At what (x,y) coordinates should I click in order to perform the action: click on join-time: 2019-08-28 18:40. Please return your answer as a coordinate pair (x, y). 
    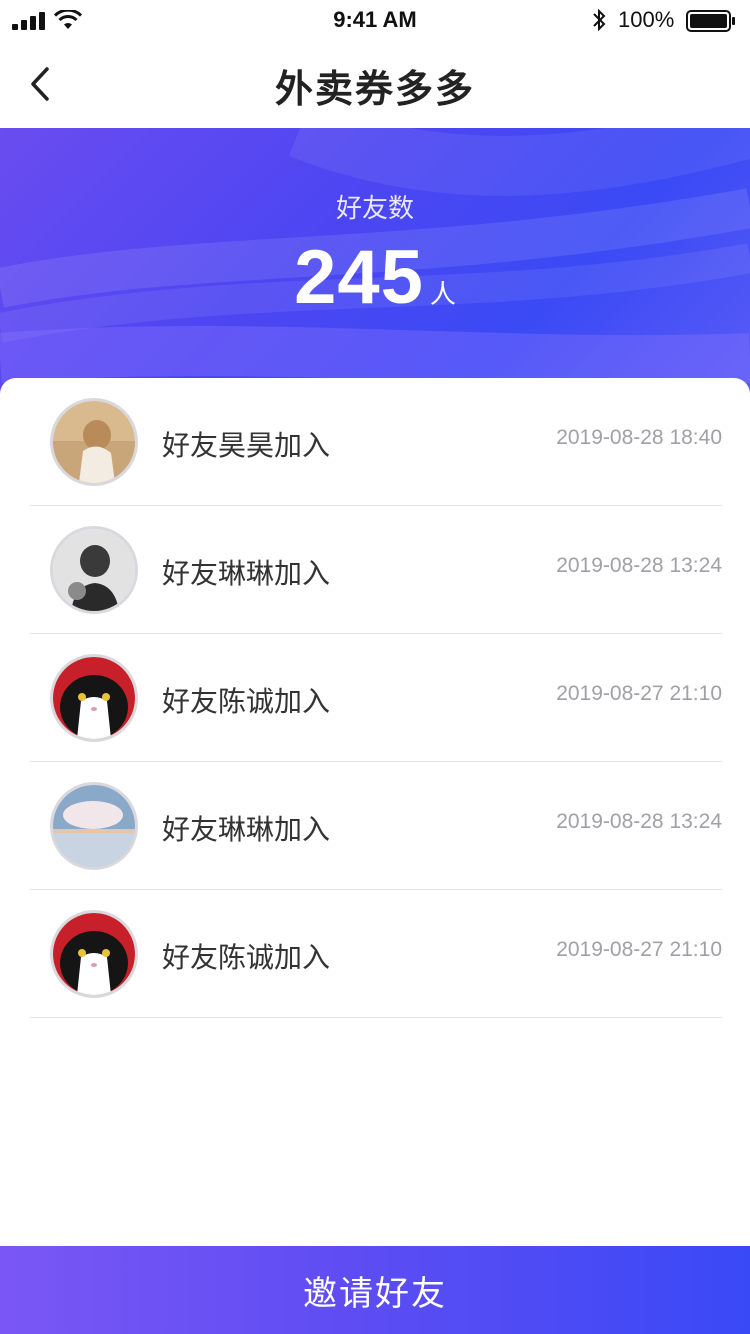
    Looking at the image, I should click on (639, 437).